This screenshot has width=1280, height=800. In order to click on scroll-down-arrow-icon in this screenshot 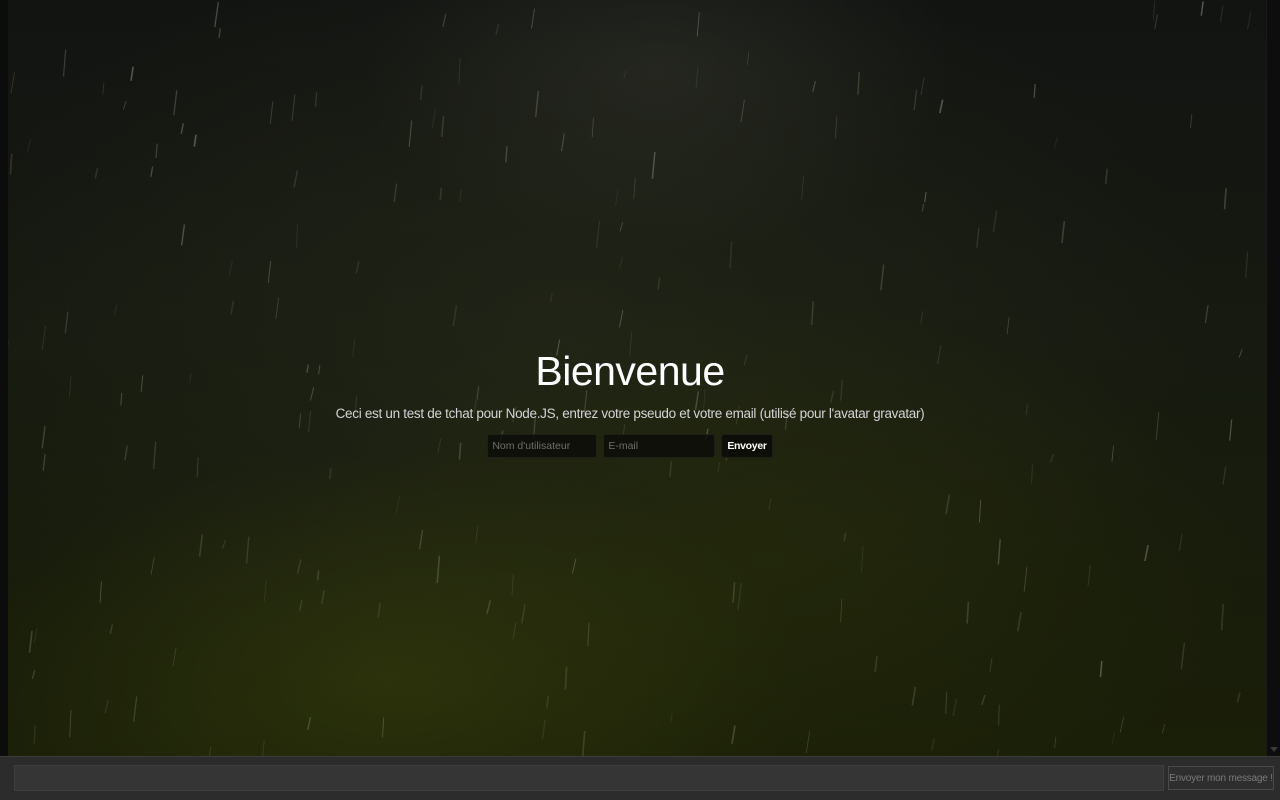, I will do `click(1274, 749)`.